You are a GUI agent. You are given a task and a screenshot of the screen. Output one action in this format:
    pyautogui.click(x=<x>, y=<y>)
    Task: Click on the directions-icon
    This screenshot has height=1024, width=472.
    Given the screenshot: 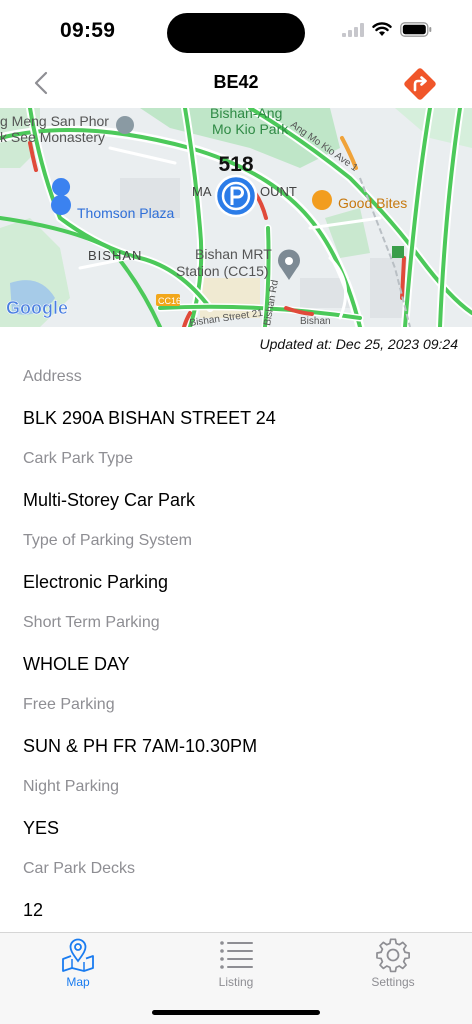 What is the action you would take?
    pyautogui.click(x=420, y=84)
    